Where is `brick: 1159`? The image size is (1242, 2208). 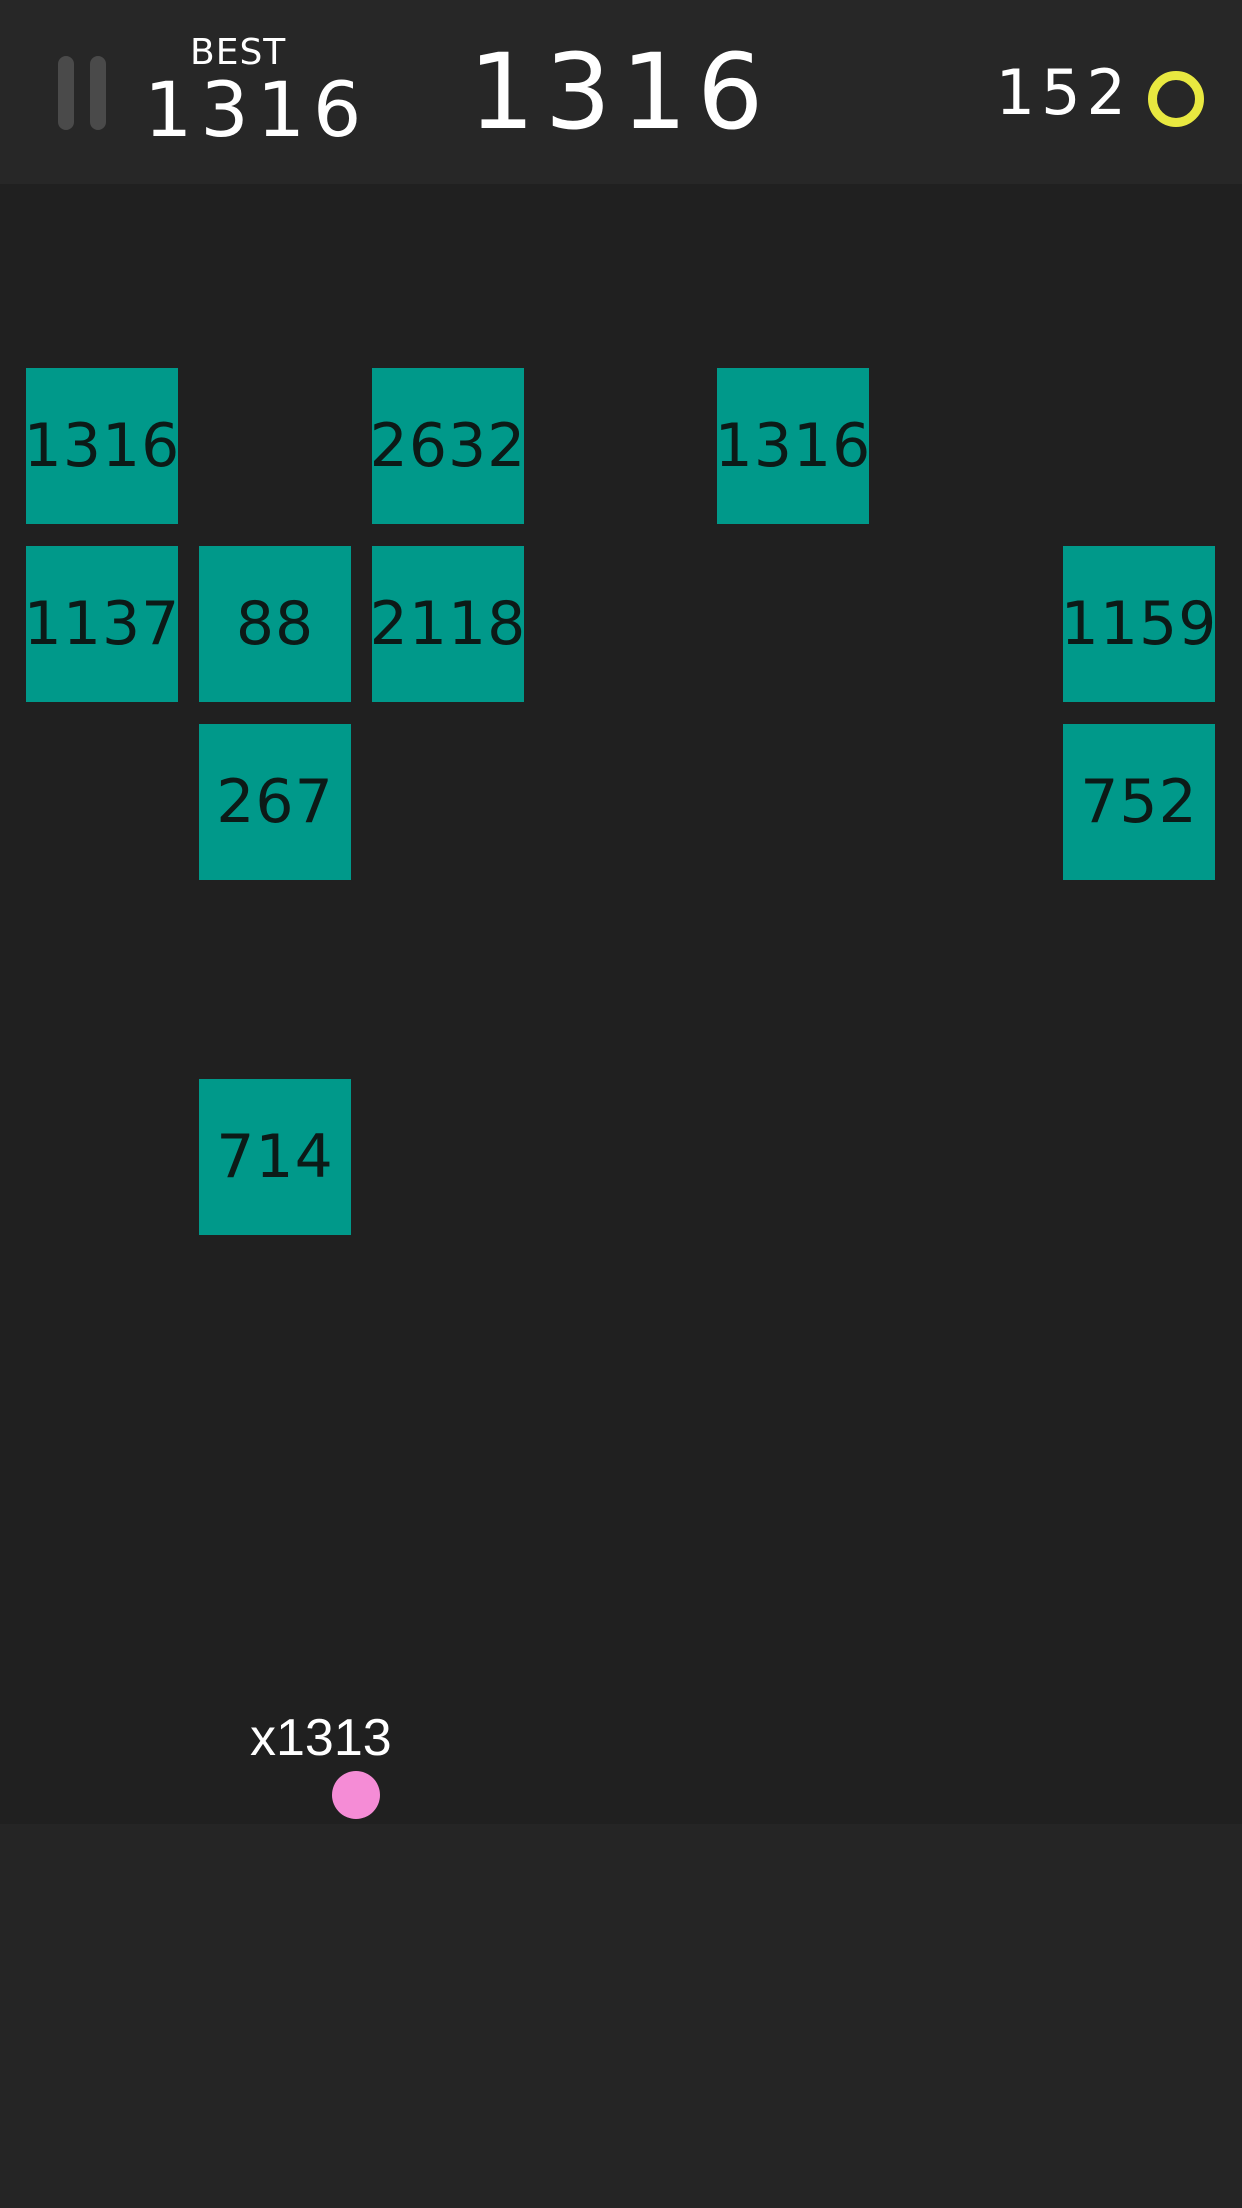 brick: 1159 is located at coordinates (1138, 624).